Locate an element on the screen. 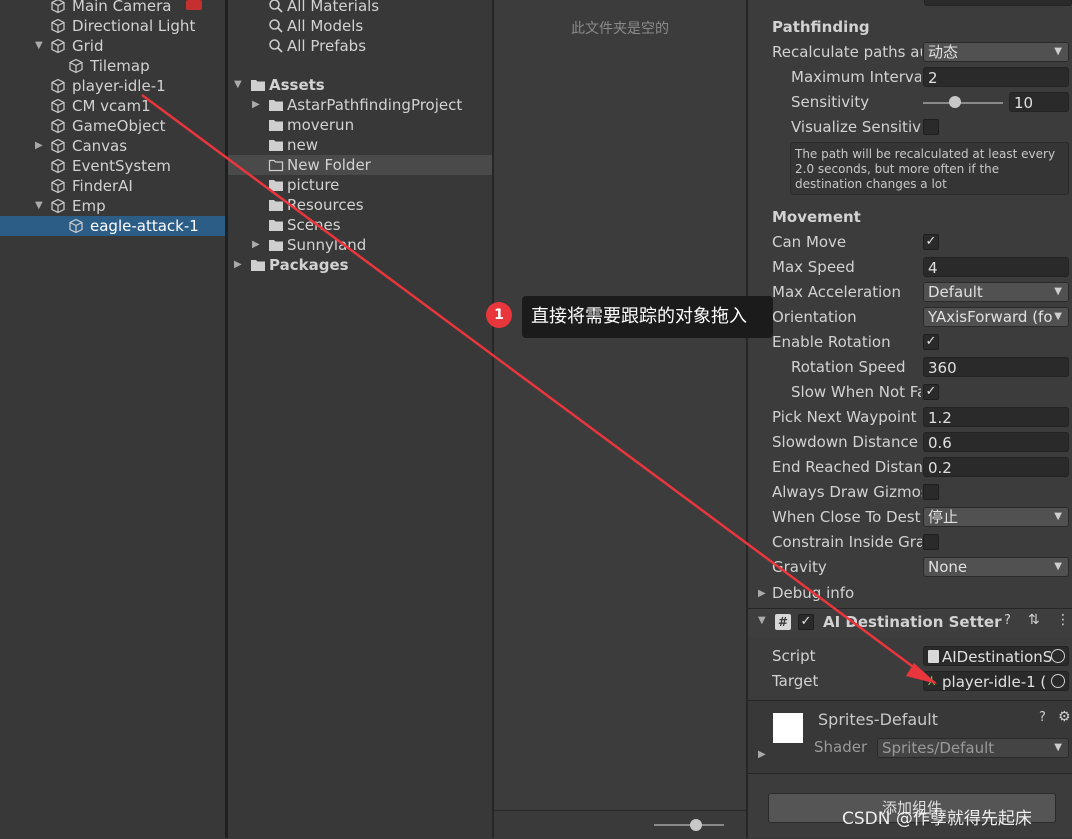 The width and height of the screenshot is (1072, 839). always-draw-gizmos-checkbox is located at coordinates (931, 492).